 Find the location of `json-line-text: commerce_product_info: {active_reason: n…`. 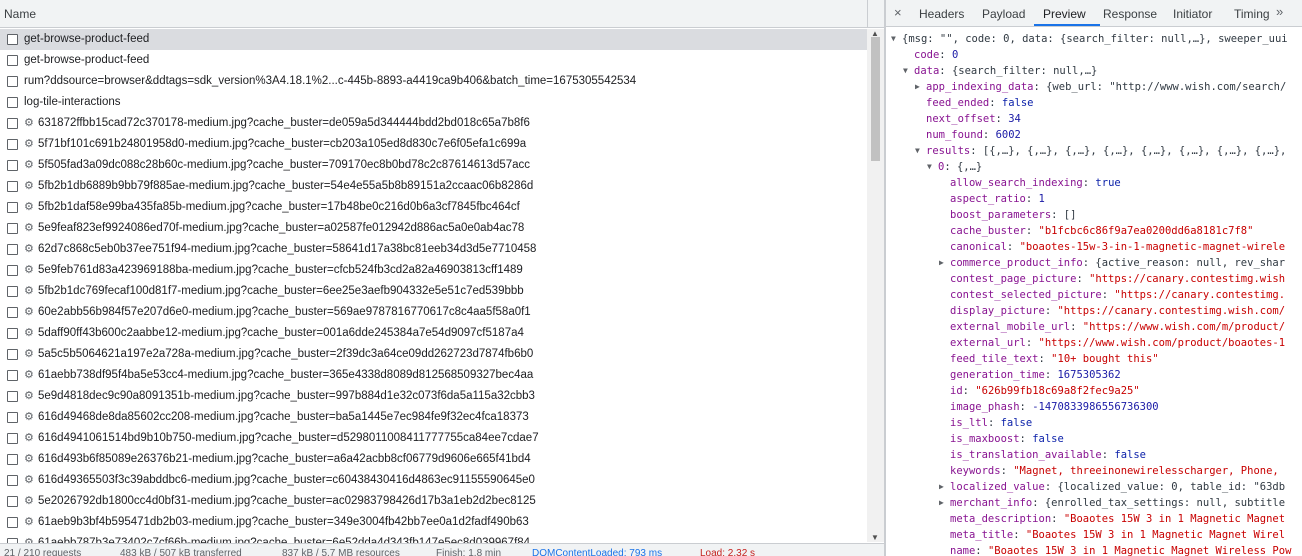

json-line-text: commerce_product_info: {active_reason: n… is located at coordinates (1117, 263).